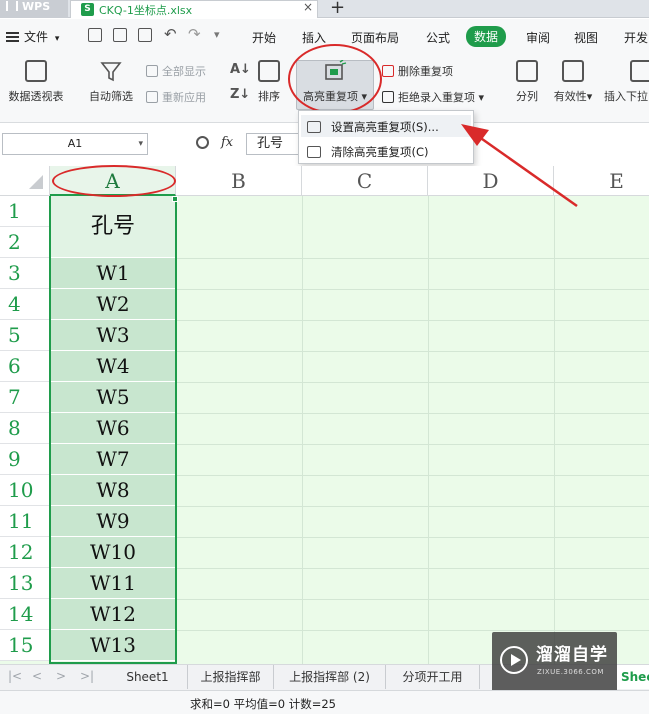 Image resolution: width=649 pixels, height=714 pixels. I want to click on validity-label: 有效性▾, so click(573, 96).